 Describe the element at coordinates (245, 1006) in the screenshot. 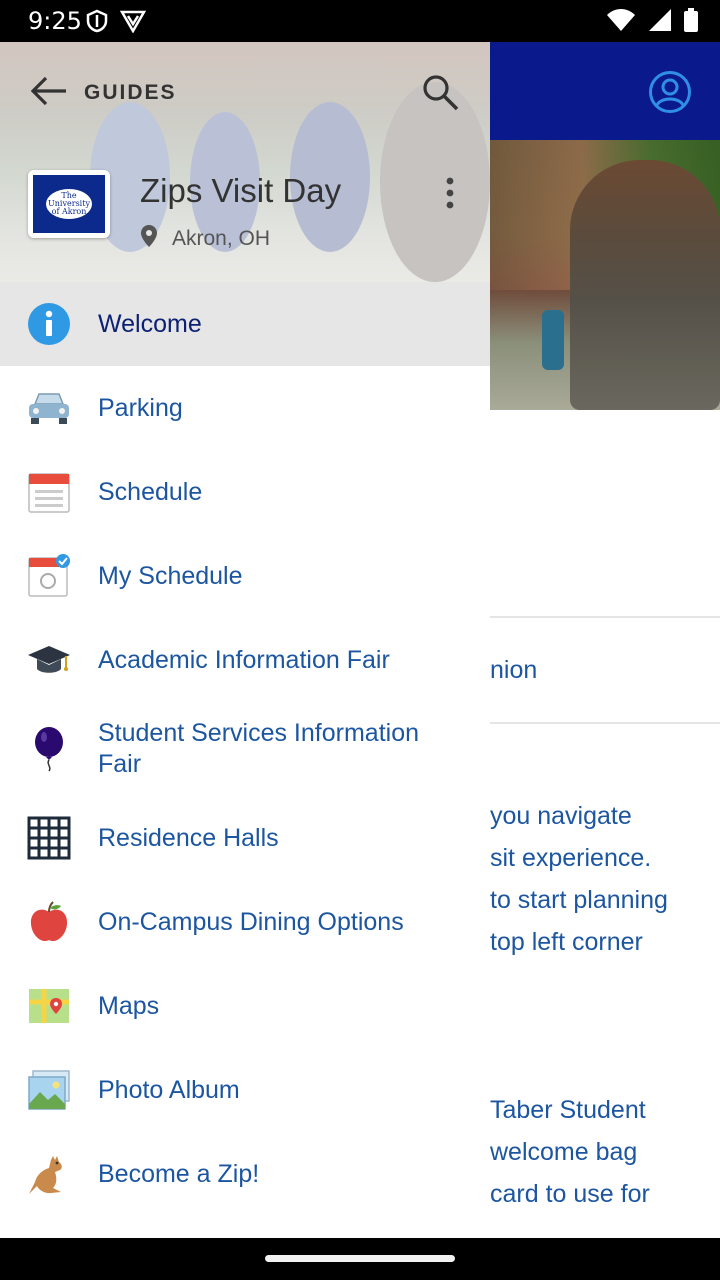

I see `menu-item-maps: Maps` at that location.